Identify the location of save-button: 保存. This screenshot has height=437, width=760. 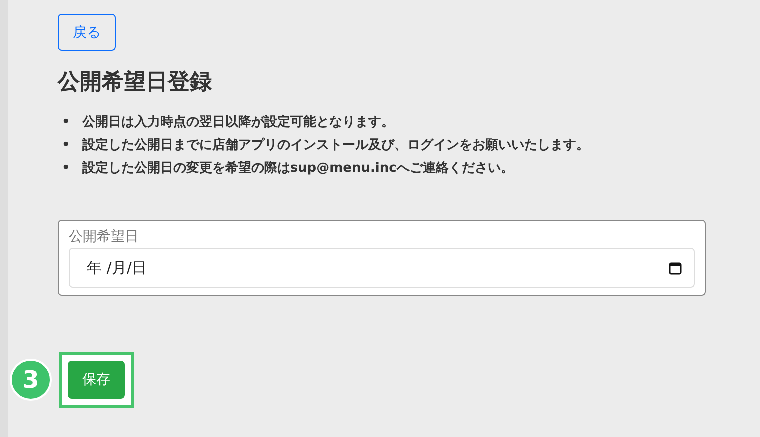
(96, 380).